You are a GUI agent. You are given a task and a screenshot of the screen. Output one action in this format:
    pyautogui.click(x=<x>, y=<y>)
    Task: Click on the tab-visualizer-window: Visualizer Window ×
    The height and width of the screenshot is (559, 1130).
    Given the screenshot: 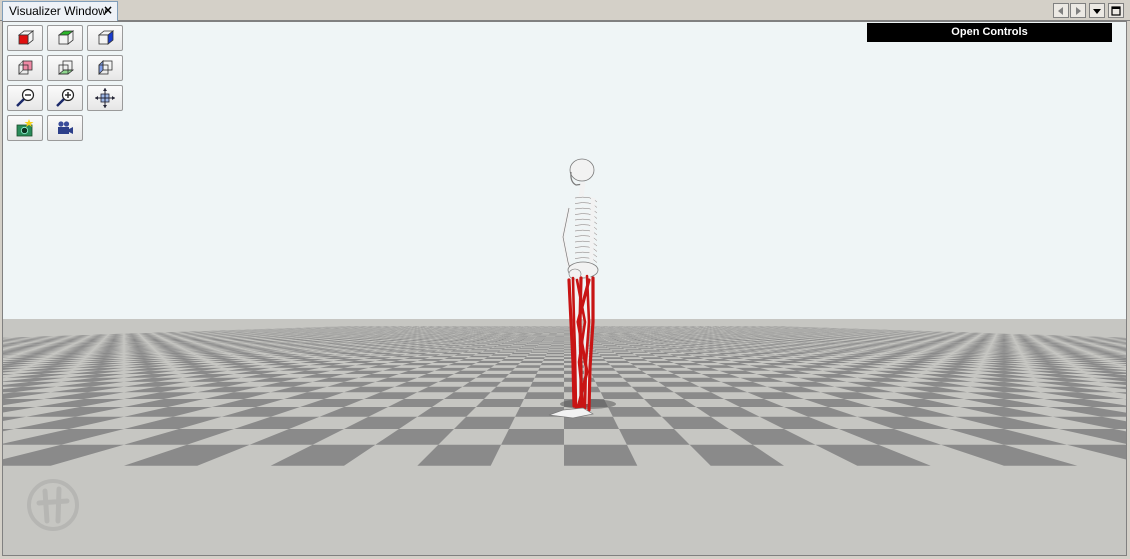 What is the action you would take?
    pyautogui.click(x=60, y=11)
    